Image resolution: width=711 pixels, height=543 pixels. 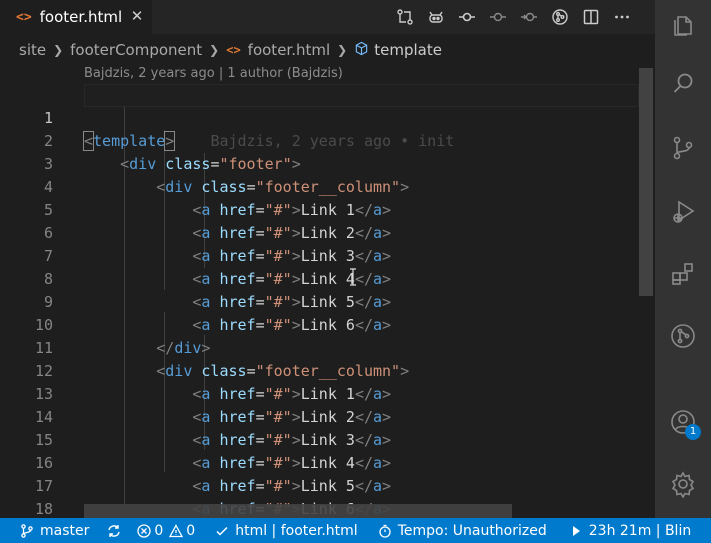 I want to click on code-line: 16 <a href="#">Link 5</a>, so click(x=213, y=474).